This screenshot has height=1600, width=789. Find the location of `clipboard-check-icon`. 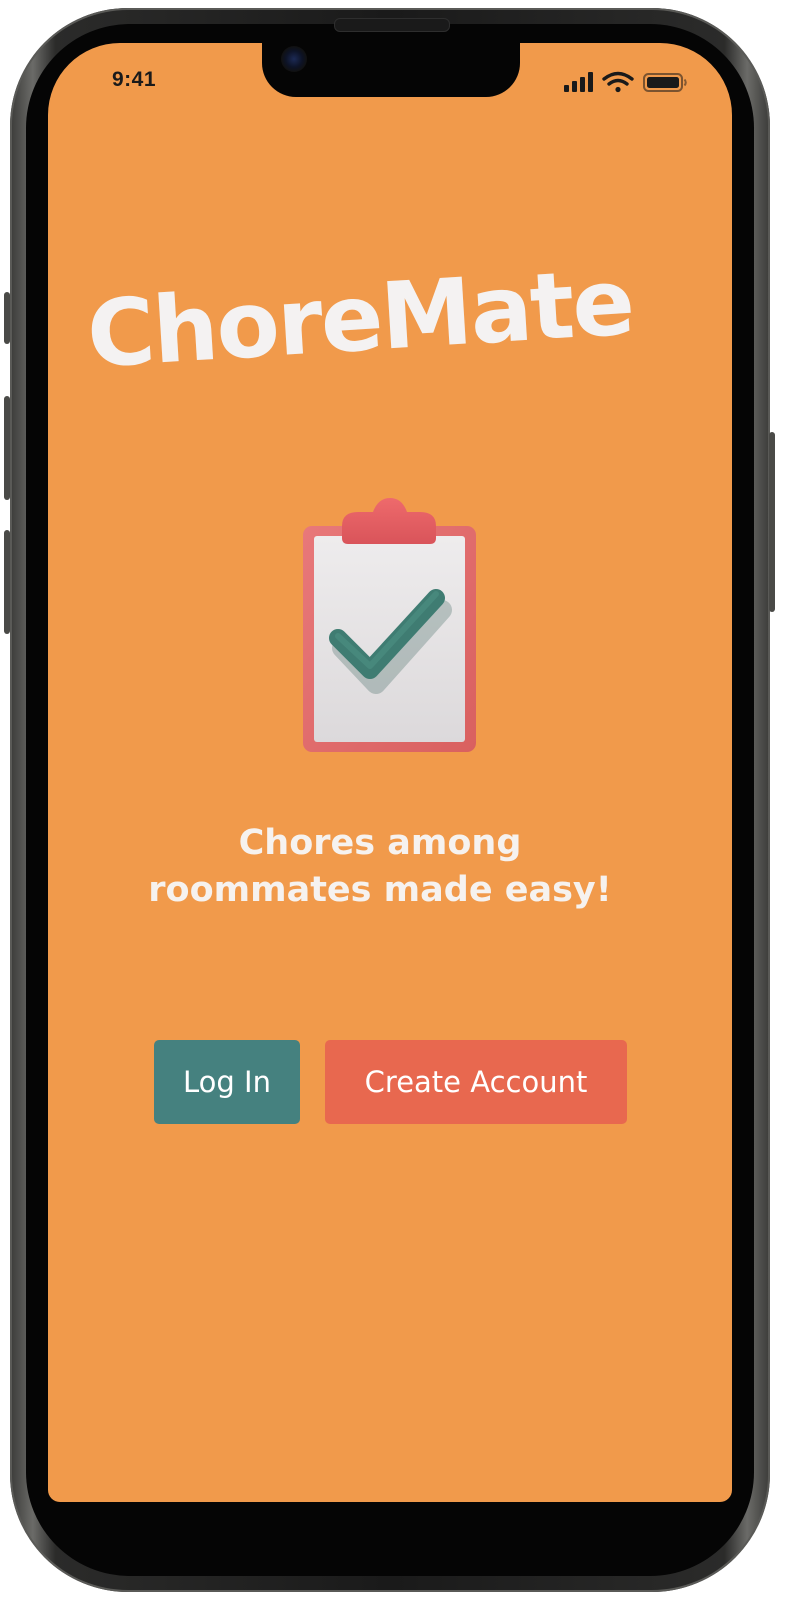

clipboard-check-icon is located at coordinates (389, 625).